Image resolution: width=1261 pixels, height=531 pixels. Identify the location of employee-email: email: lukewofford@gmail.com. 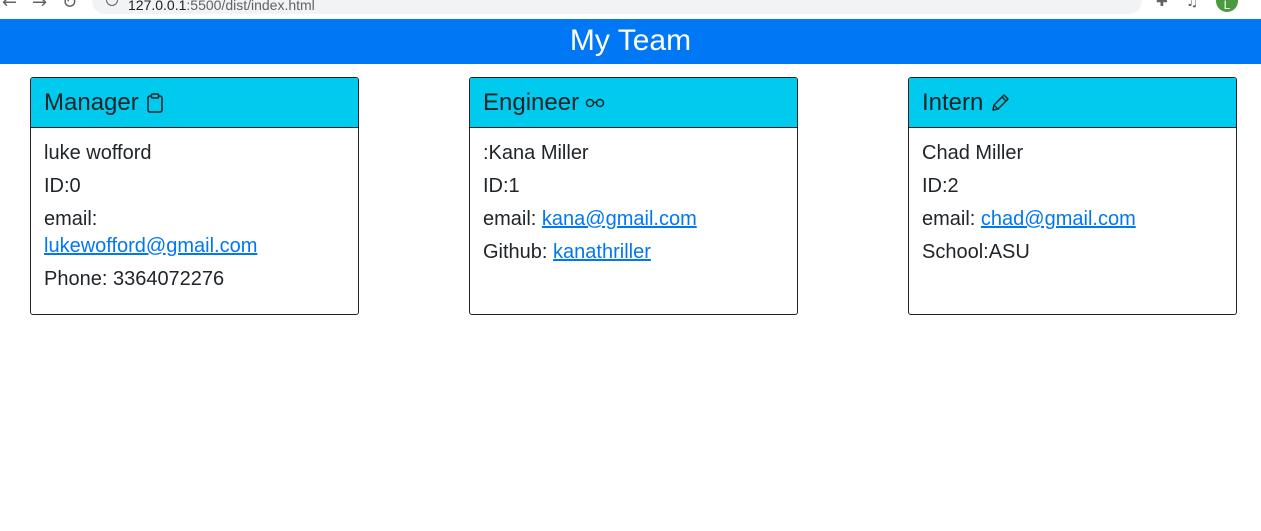
(194, 233).